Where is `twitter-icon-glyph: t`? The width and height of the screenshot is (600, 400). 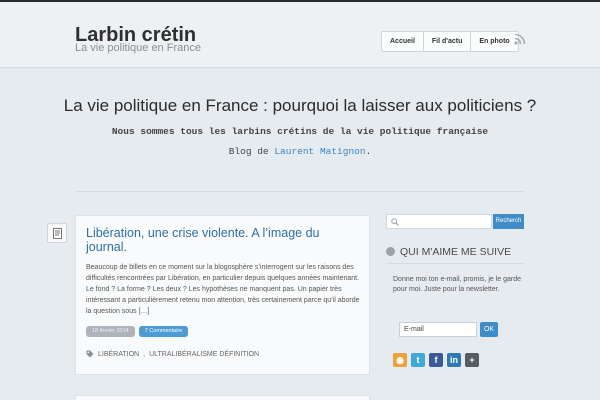
twitter-icon-glyph: t is located at coordinates (418, 360).